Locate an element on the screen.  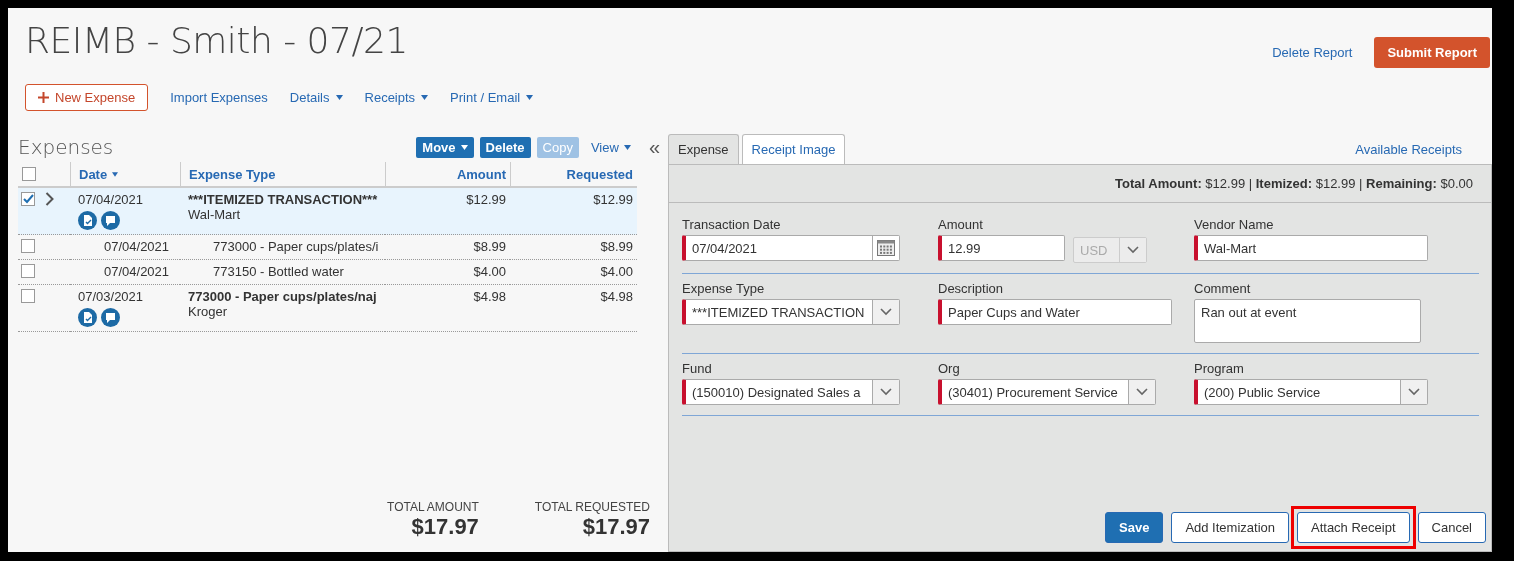
menu-dropdown: Receipts is located at coordinates (396, 97).